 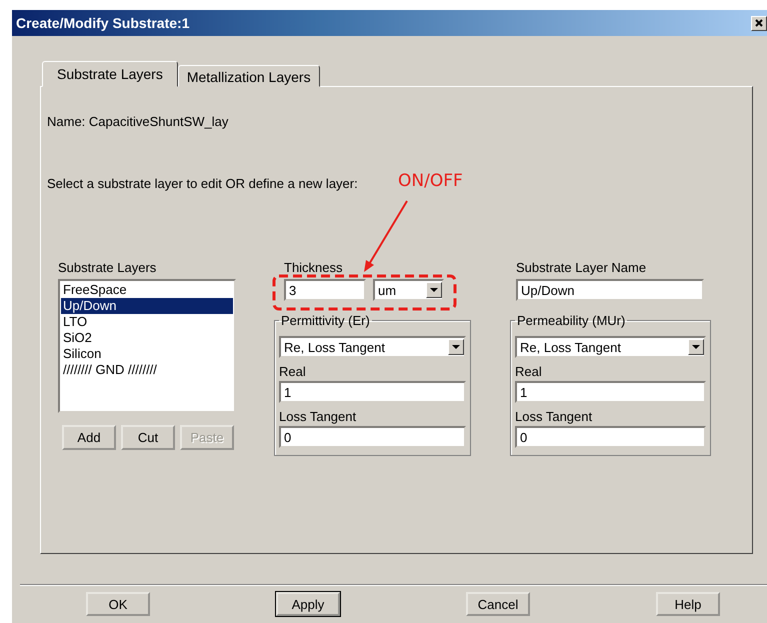 I want to click on list-item: Up/Down, so click(x=147, y=306).